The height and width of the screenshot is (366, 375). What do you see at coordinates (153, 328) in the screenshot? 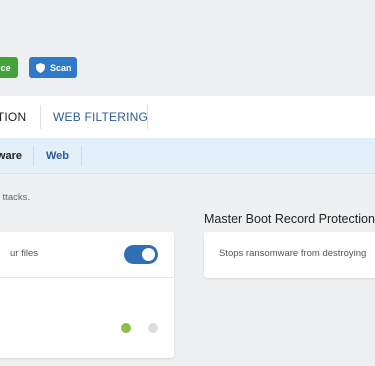
I see `pager-dot` at bounding box center [153, 328].